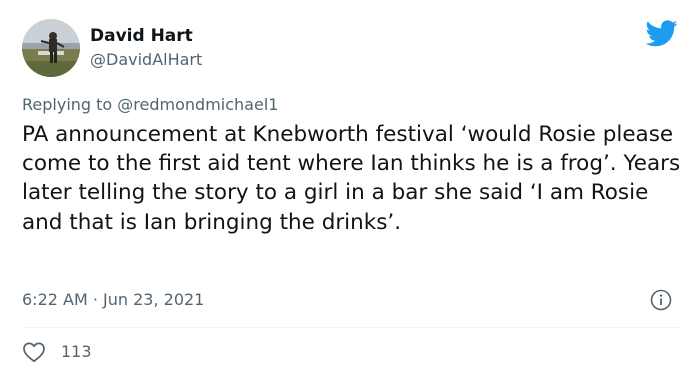  Describe the element at coordinates (661, 300) in the screenshot. I see `info-icon` at that location.